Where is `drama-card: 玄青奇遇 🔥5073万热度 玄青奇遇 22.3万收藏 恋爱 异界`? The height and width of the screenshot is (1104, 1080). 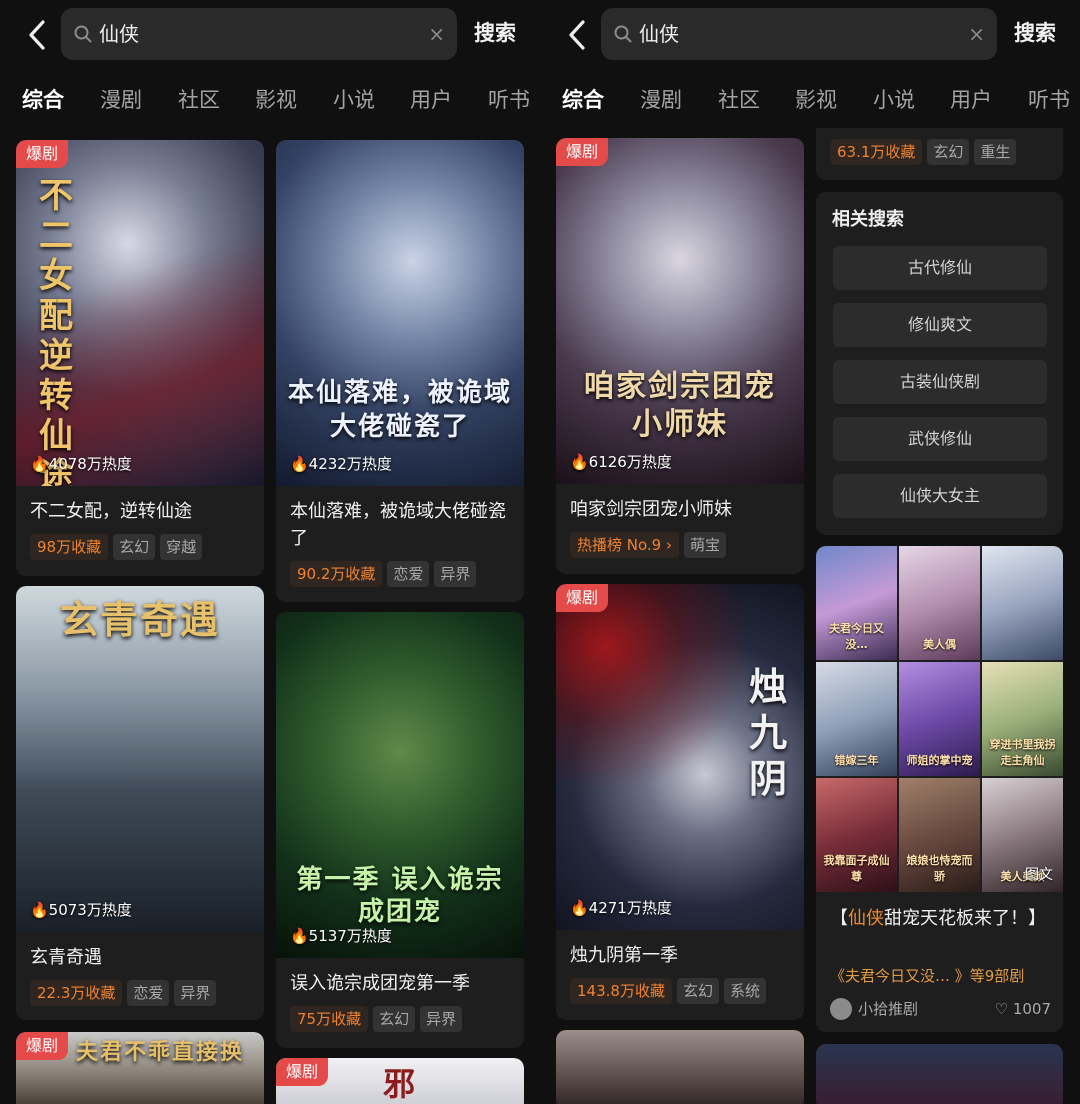
drama-card: 玄青奇遇 🔥5073万热度 玄青奇遇 22.3万收藏 恋爱 异界 is located at coordinates (140, 803).